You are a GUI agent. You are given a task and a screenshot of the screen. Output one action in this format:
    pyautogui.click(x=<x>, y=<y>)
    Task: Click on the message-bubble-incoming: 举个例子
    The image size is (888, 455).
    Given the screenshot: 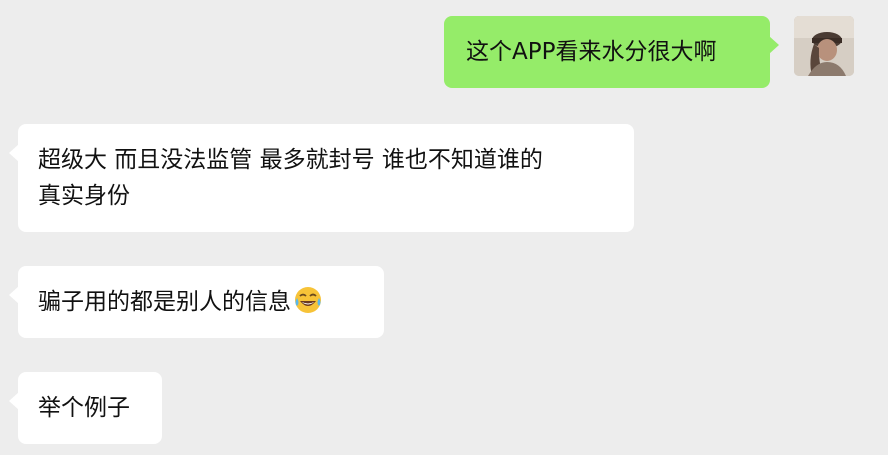 What is the action you would take?
    pyautogui.click(x=85, y=408)
    